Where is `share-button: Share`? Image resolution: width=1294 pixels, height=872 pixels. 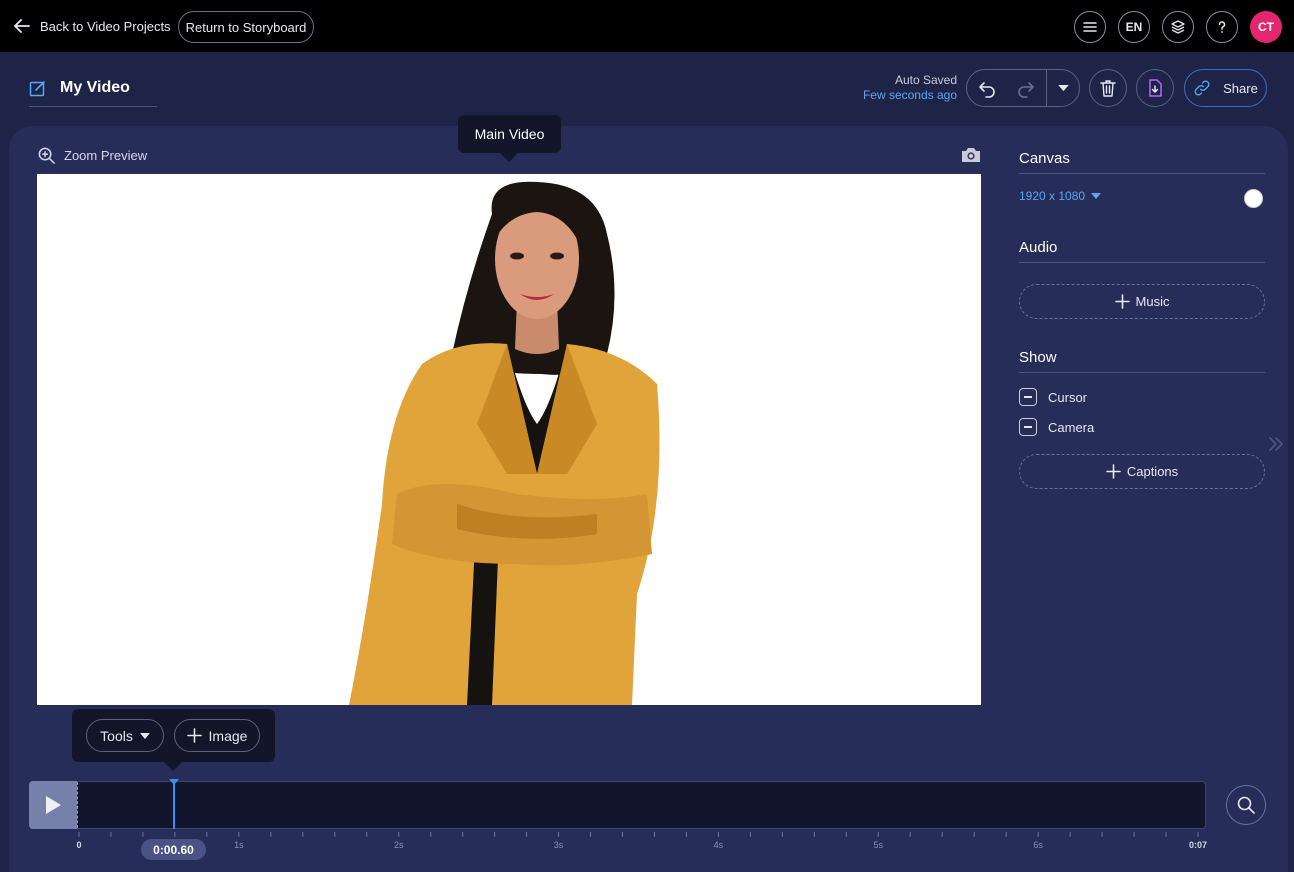 share-button: Share is located at coordinates (1225, 88).